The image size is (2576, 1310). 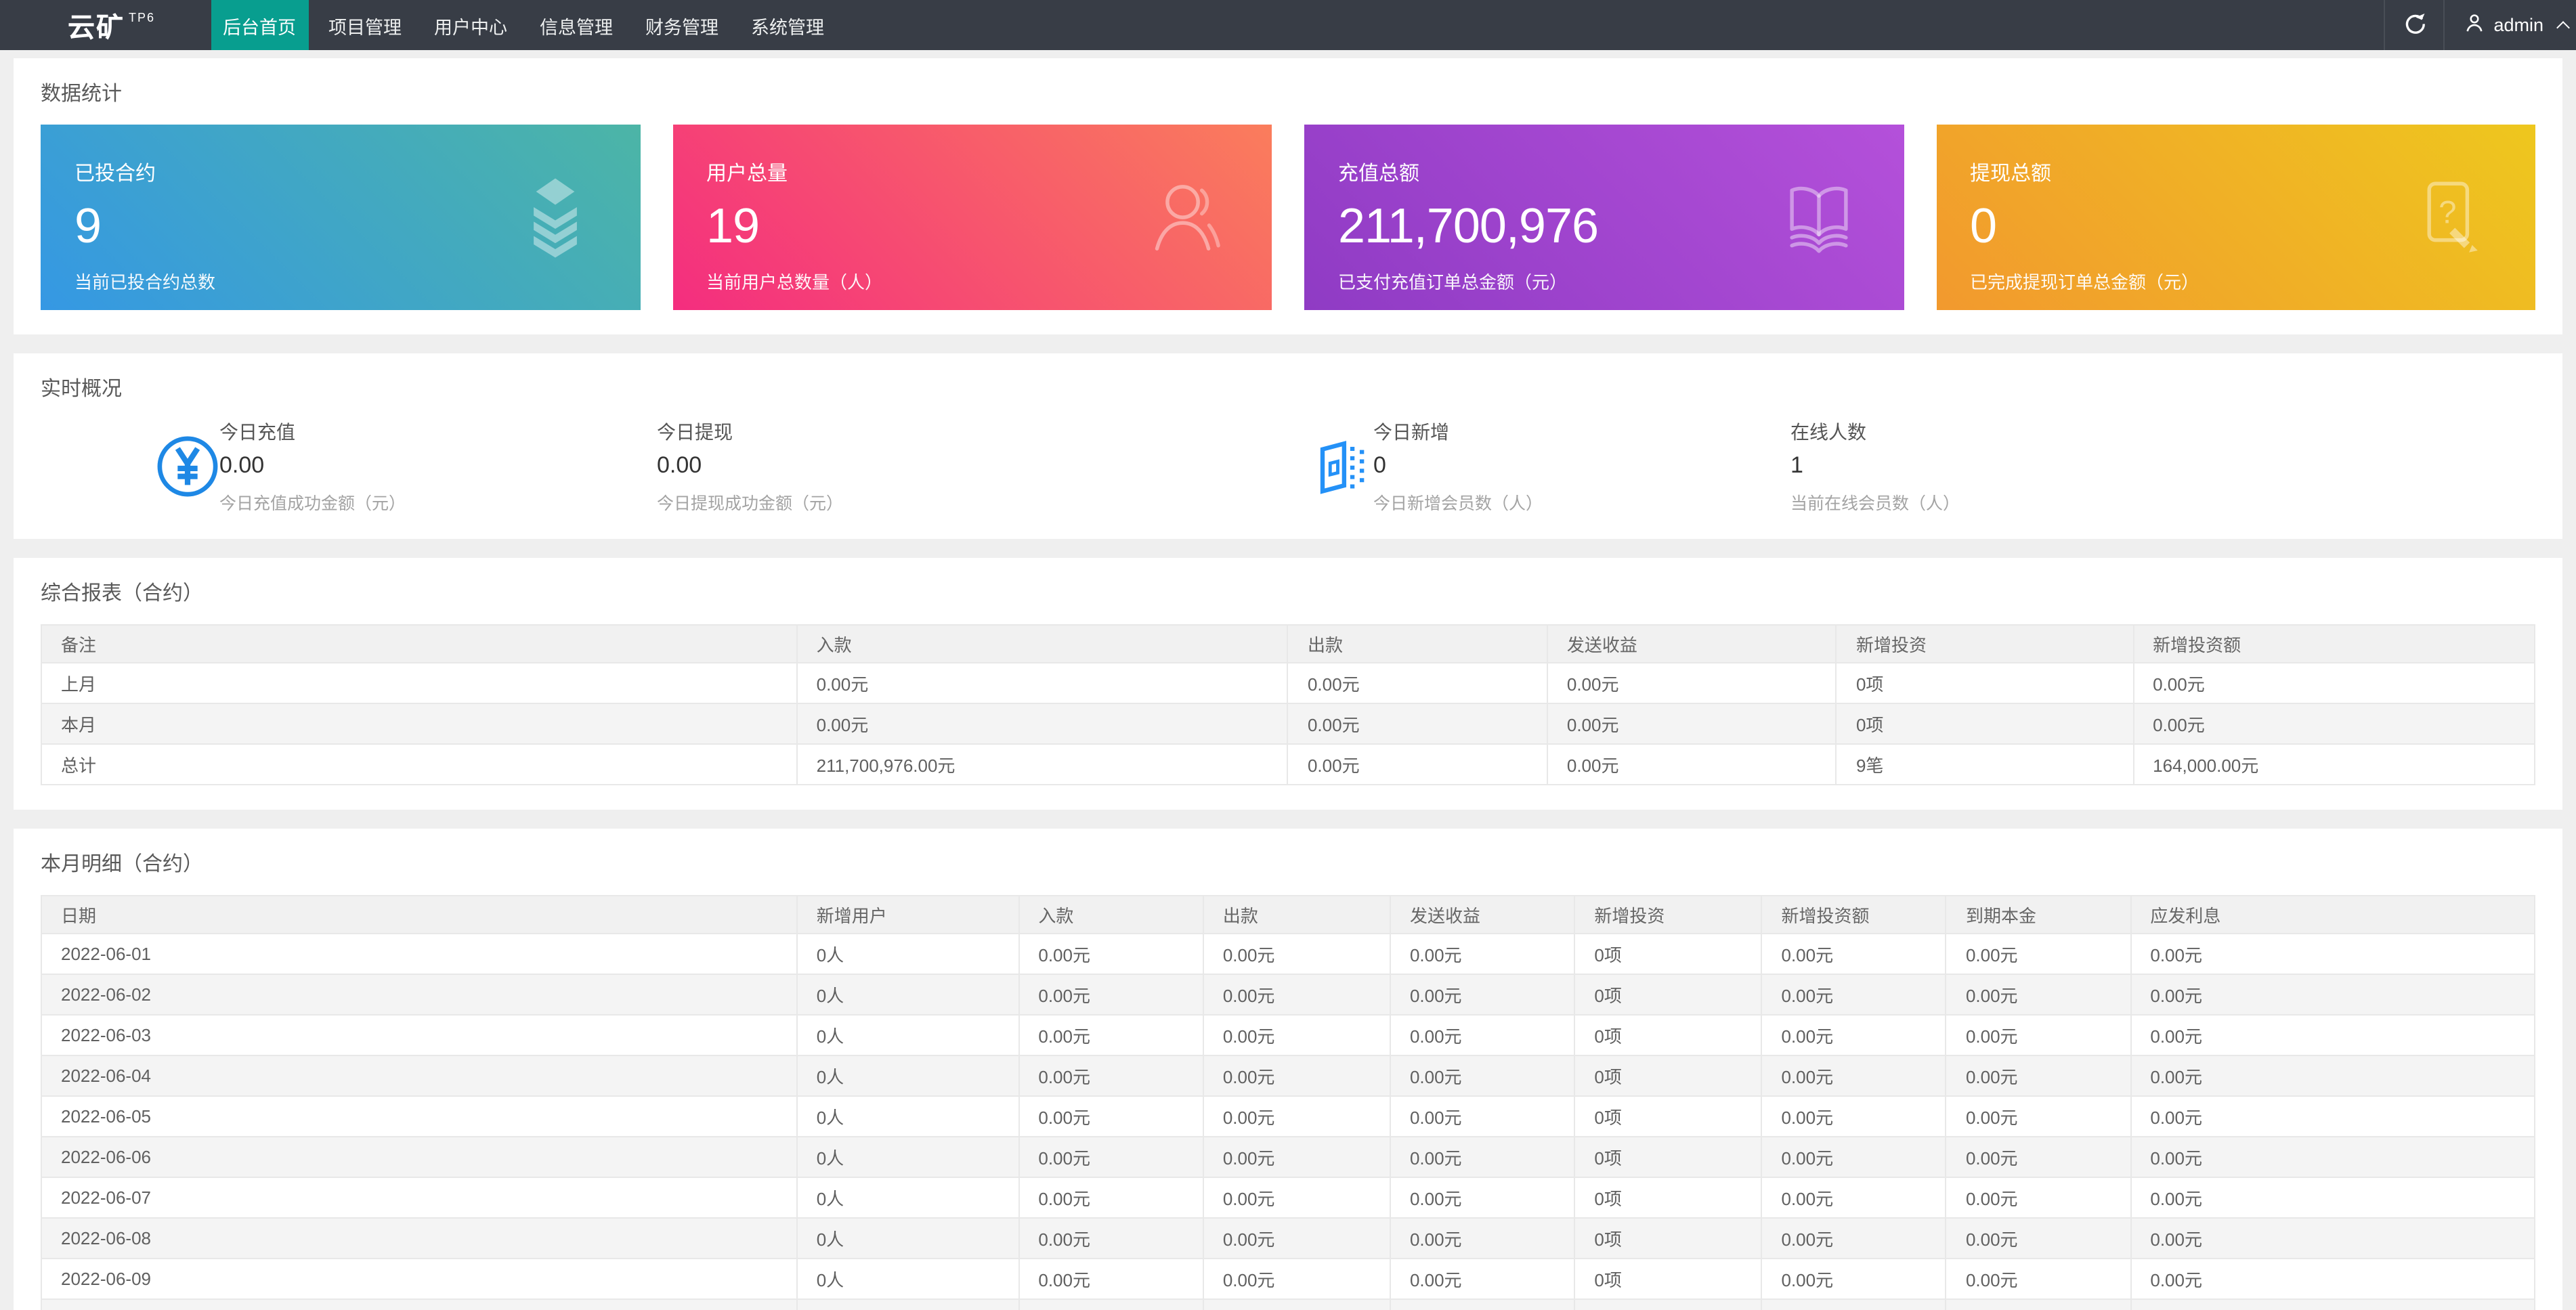 What do you see at coordinates (682, 25) in the screenshot?
I see `nav-item-finance: 财务管理` at bounding box center [682, 25].